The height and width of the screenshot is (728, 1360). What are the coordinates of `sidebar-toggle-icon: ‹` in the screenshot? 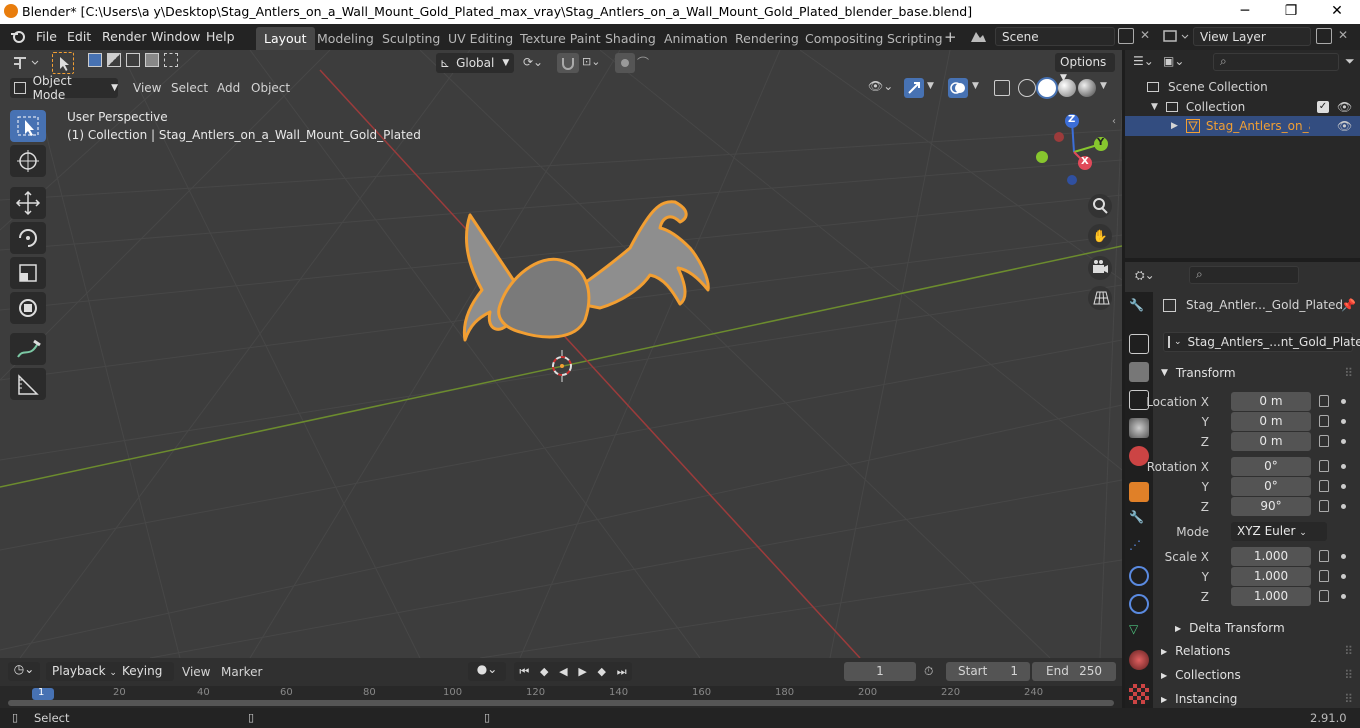 It's located at (1114, 121).